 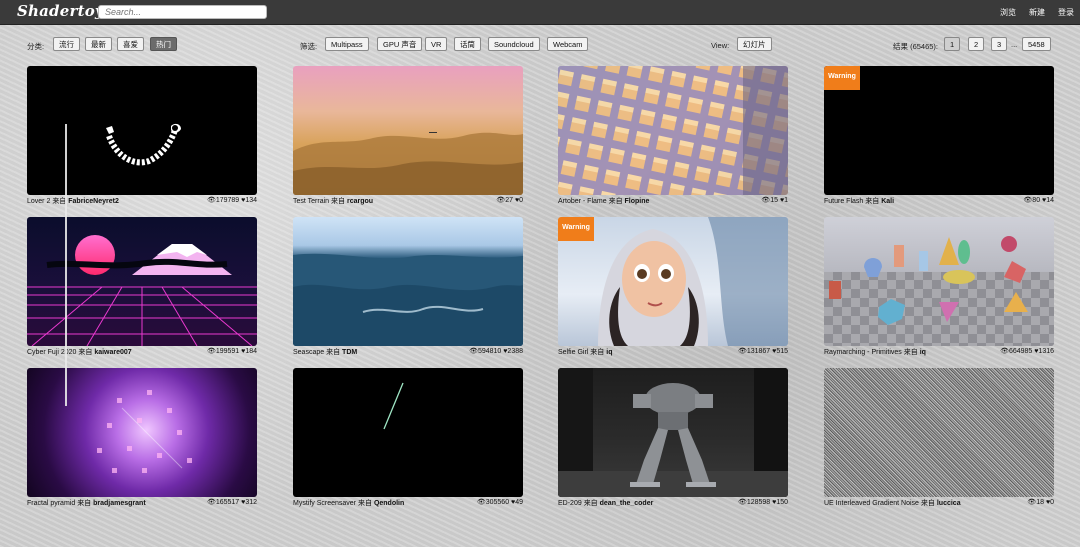 I want to click on view-count: 165517, so click(x=227, y=502).